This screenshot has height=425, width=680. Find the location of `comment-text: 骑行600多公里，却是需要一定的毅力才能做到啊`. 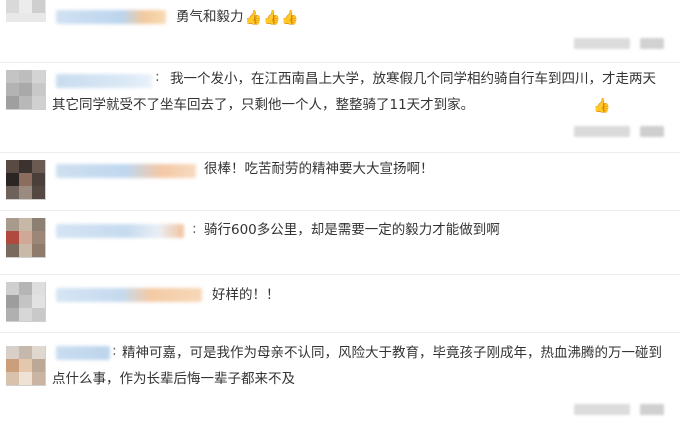

comment-text: 骑行600多公里，却是需要一定的毅力才能做到啊 is located at coordinates (352, 230).